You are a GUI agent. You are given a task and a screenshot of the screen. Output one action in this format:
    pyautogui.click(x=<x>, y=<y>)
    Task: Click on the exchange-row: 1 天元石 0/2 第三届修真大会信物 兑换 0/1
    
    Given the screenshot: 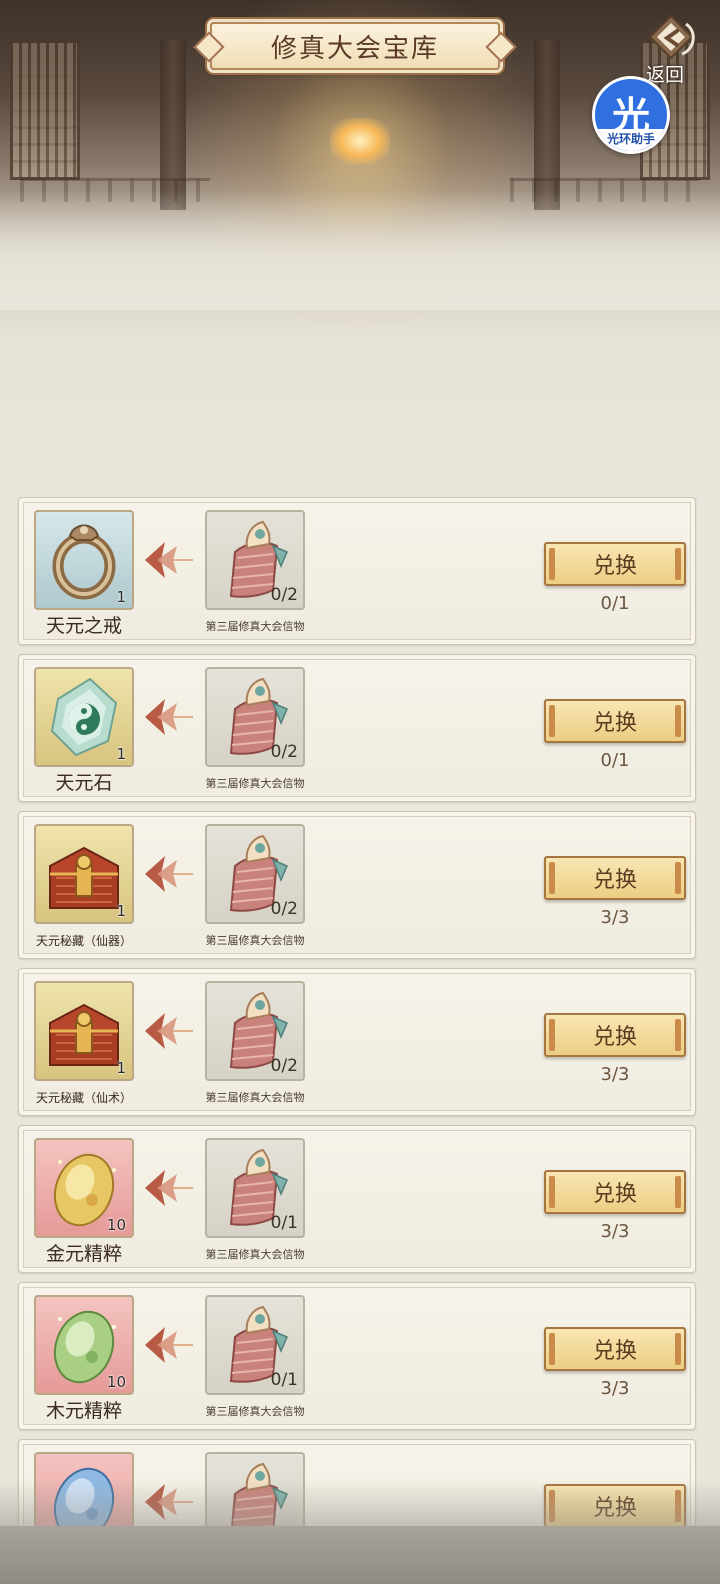 What is the action you would take?
    pyautogui.click(x=357, y=728)
    